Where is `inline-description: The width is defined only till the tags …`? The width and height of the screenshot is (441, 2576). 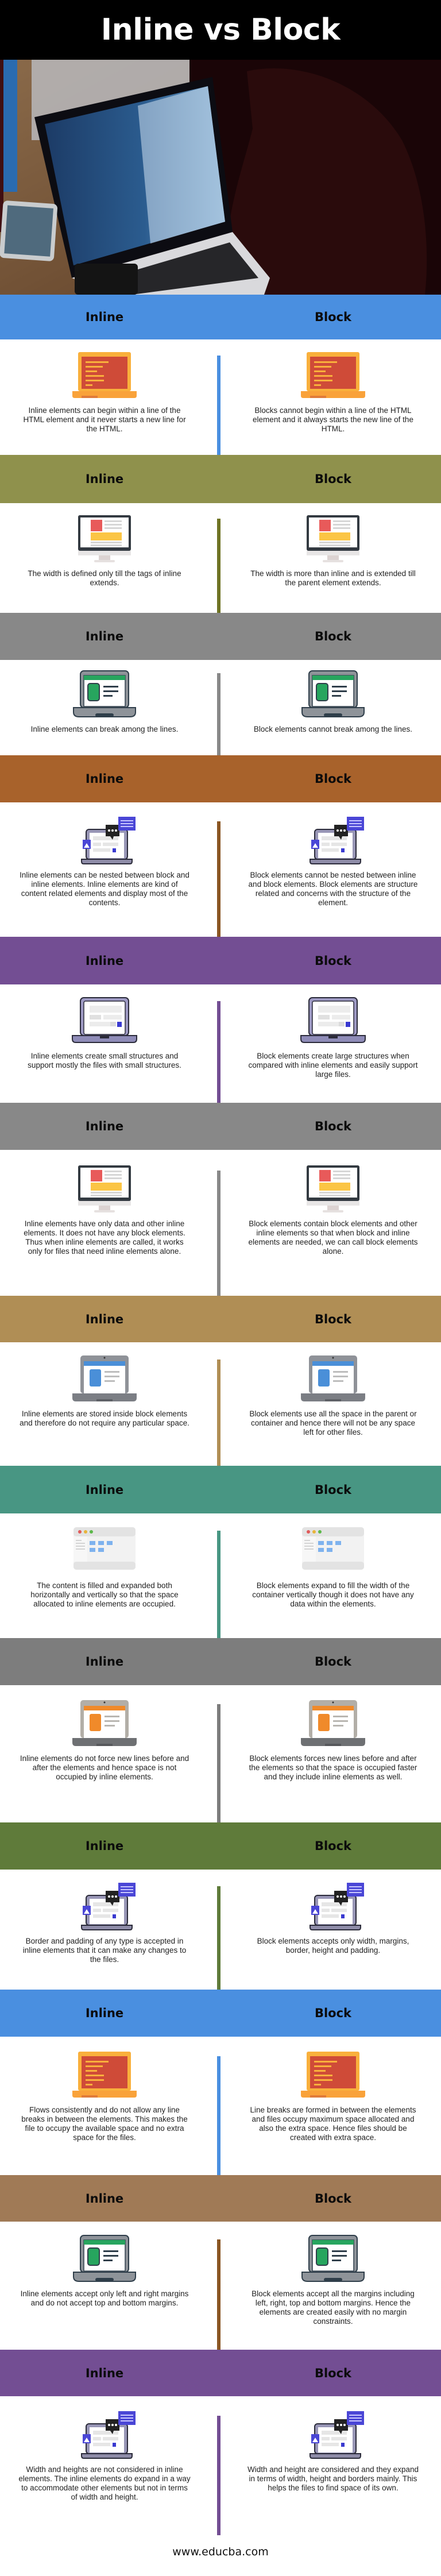 inline-description: The width is defined only till the tags … is located at coordinates (104, 578).